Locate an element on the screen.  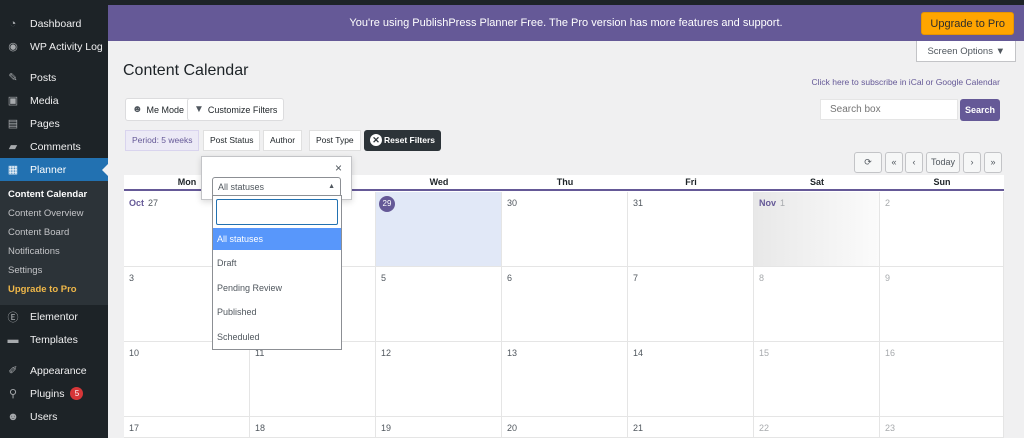
submenu-notifications: Notifications is located at coordinates (54, 251).